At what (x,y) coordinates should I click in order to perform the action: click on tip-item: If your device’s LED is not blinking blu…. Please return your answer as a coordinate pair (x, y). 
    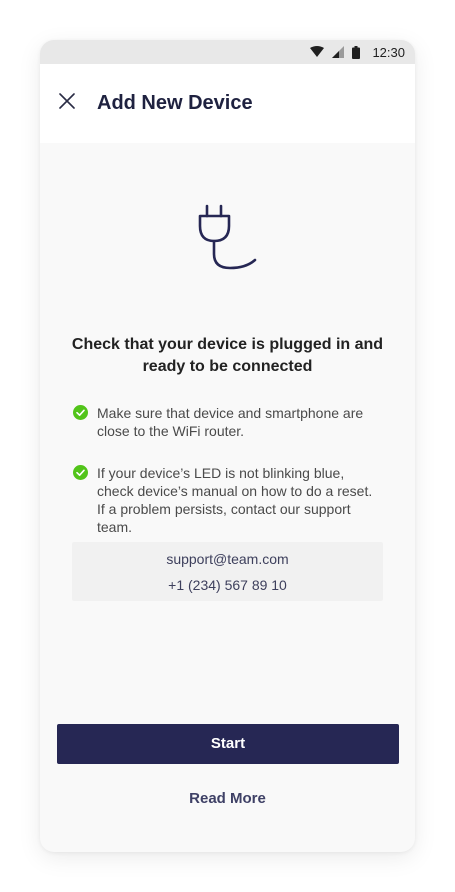
    Looking at the image, I should click on (223, 499).